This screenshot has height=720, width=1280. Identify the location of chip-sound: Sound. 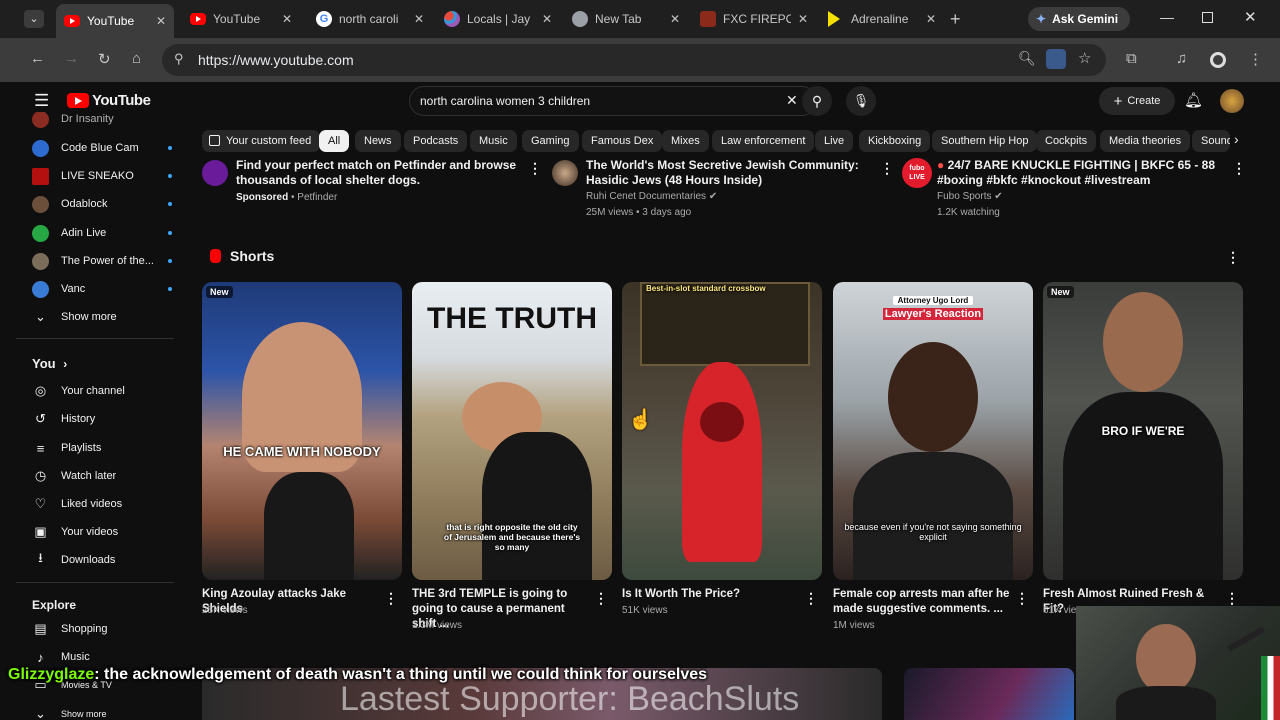
(1211, 141).